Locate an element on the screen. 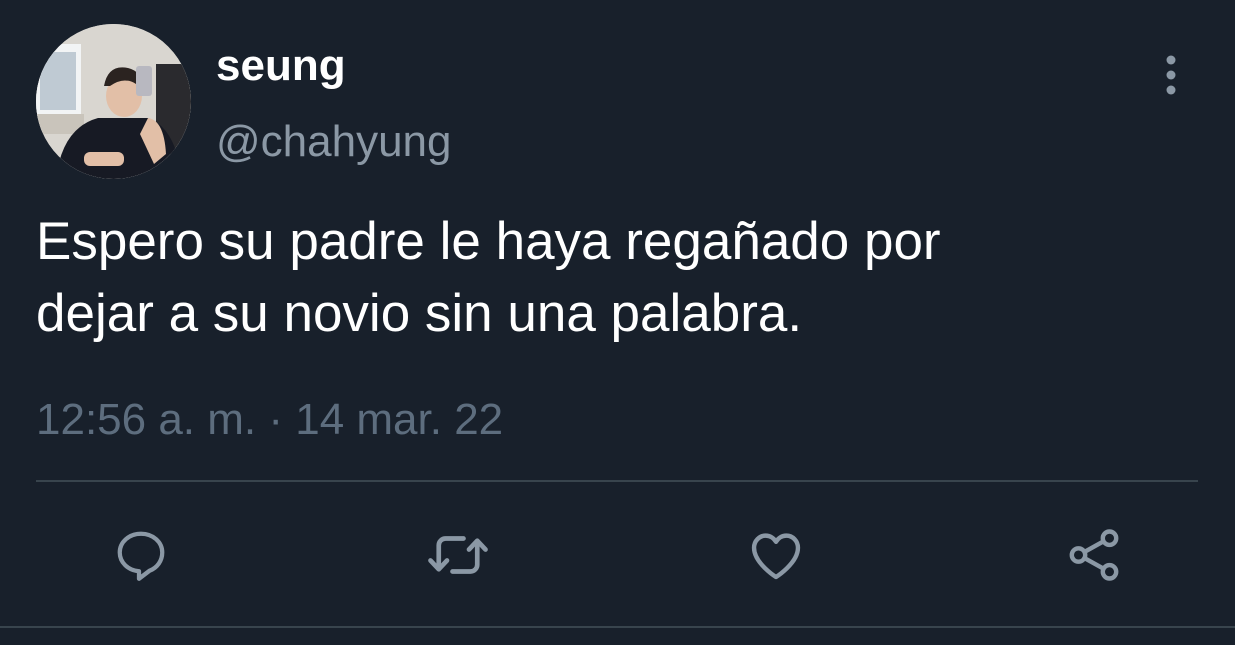  heart-icon is located at coordinates (776, 556).